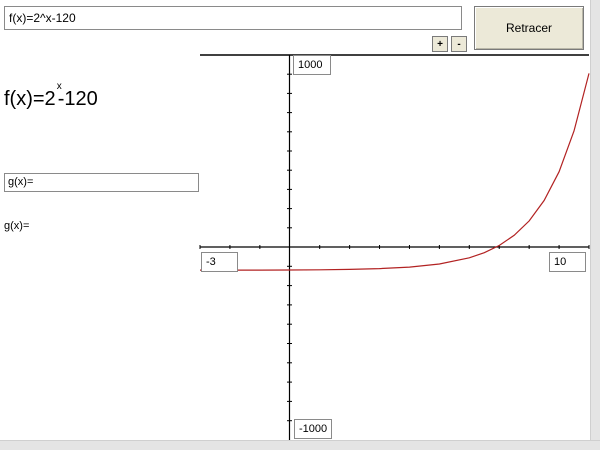 The width and height of the screenshot is (600, 450). What do you see at coordinates (567, 262) in the screenshot?
I see `x-max-field: 10` at bounding box center [567, 262].